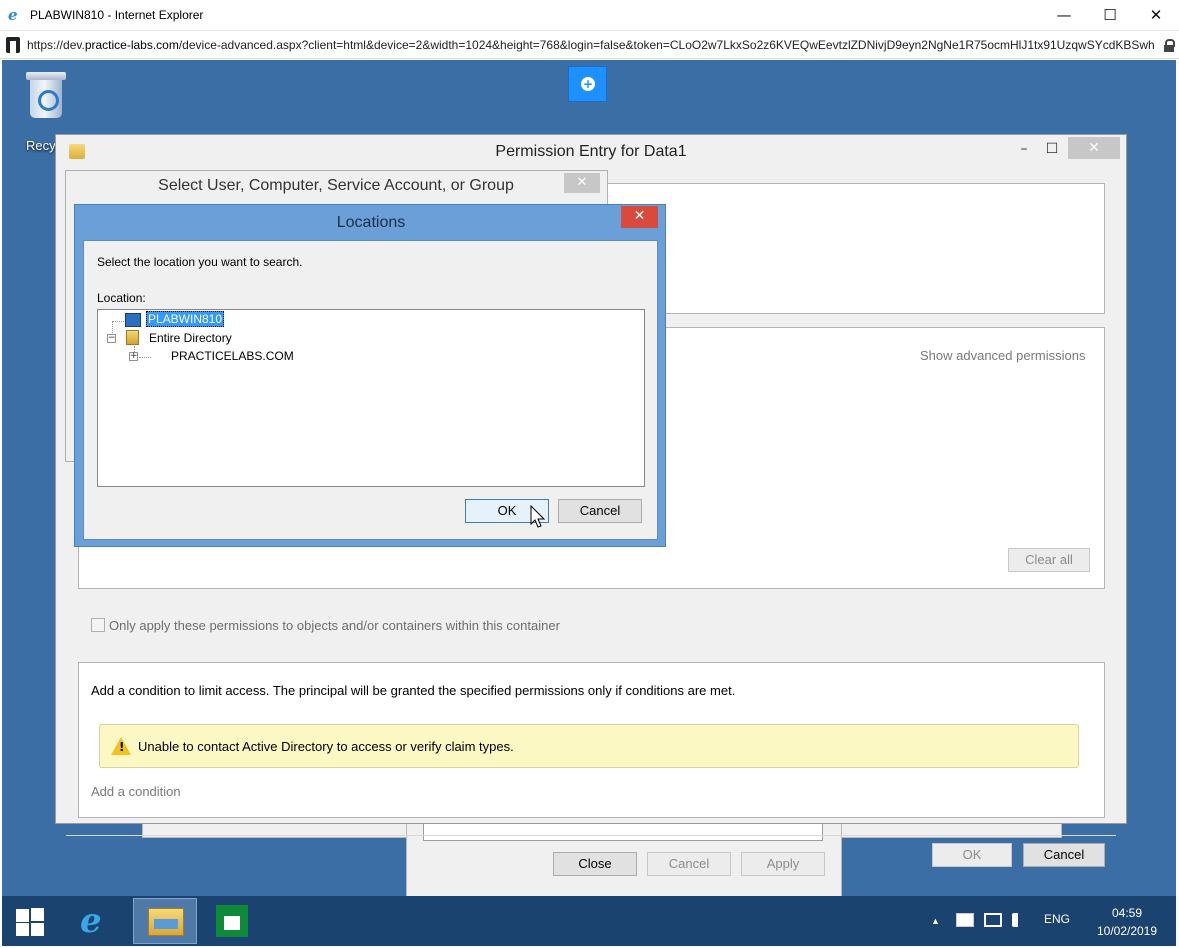  I want to click on tree-item-practicelabs: PRACTICELABS.COM, so click(232, 356).